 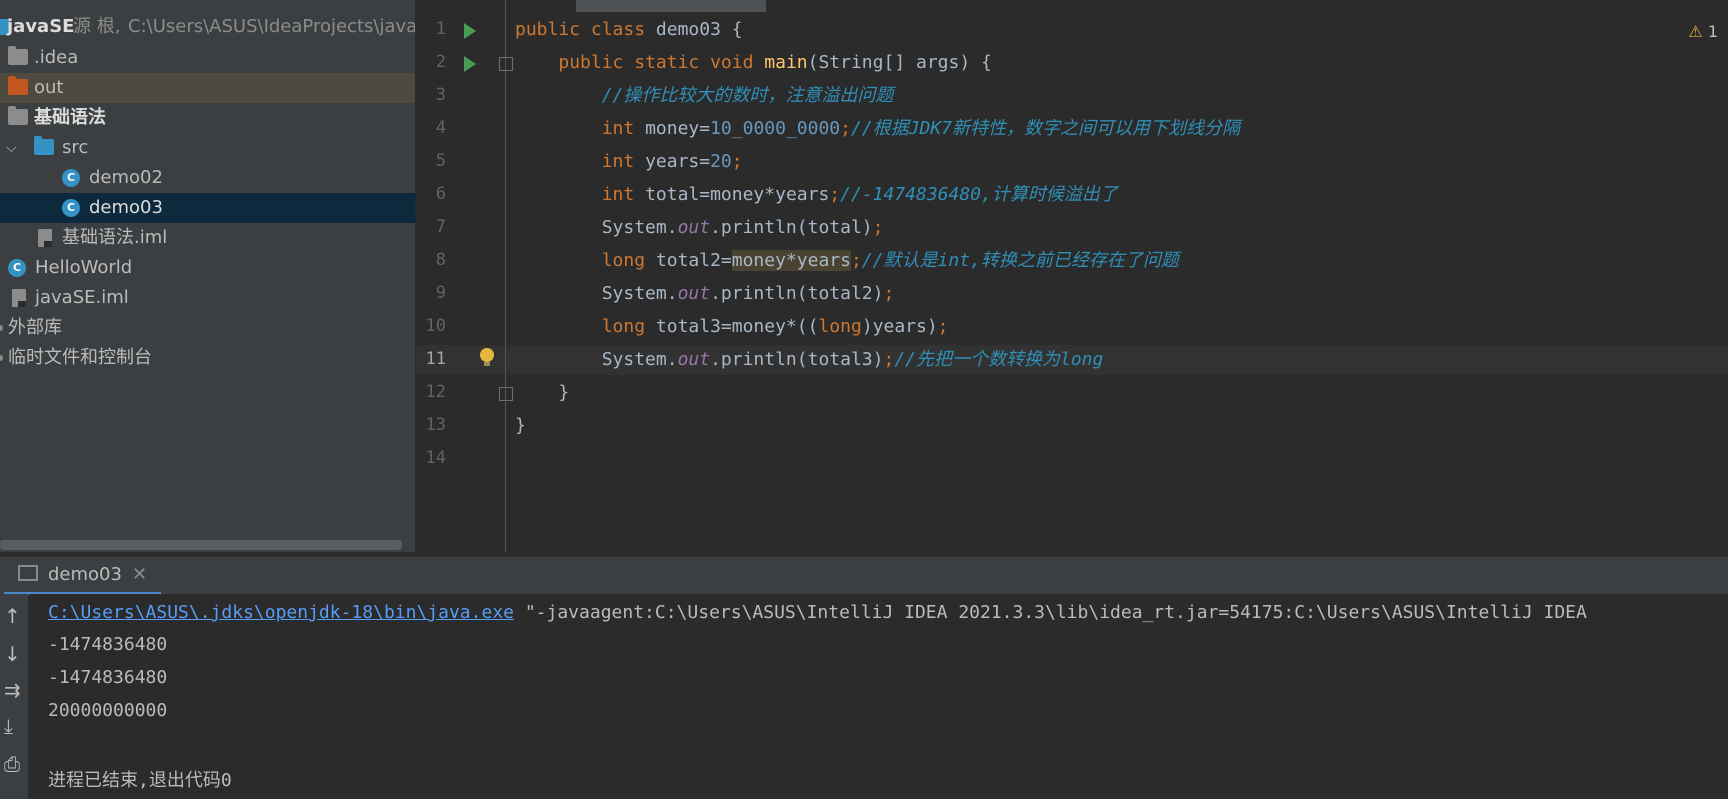 I want to click on root-suffix: 源 根,, so click(x=97, y=26).